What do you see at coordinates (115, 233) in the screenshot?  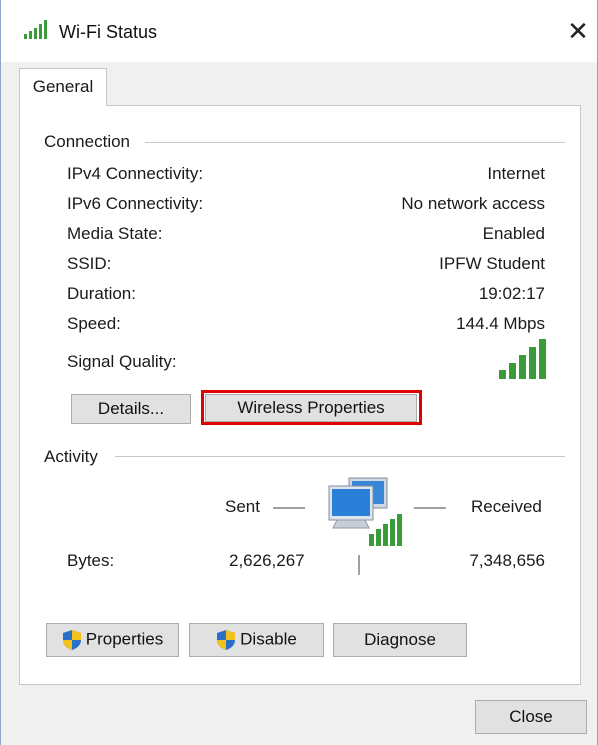 I see `media-state-label: Media State:` at bounding box center [115, 233].